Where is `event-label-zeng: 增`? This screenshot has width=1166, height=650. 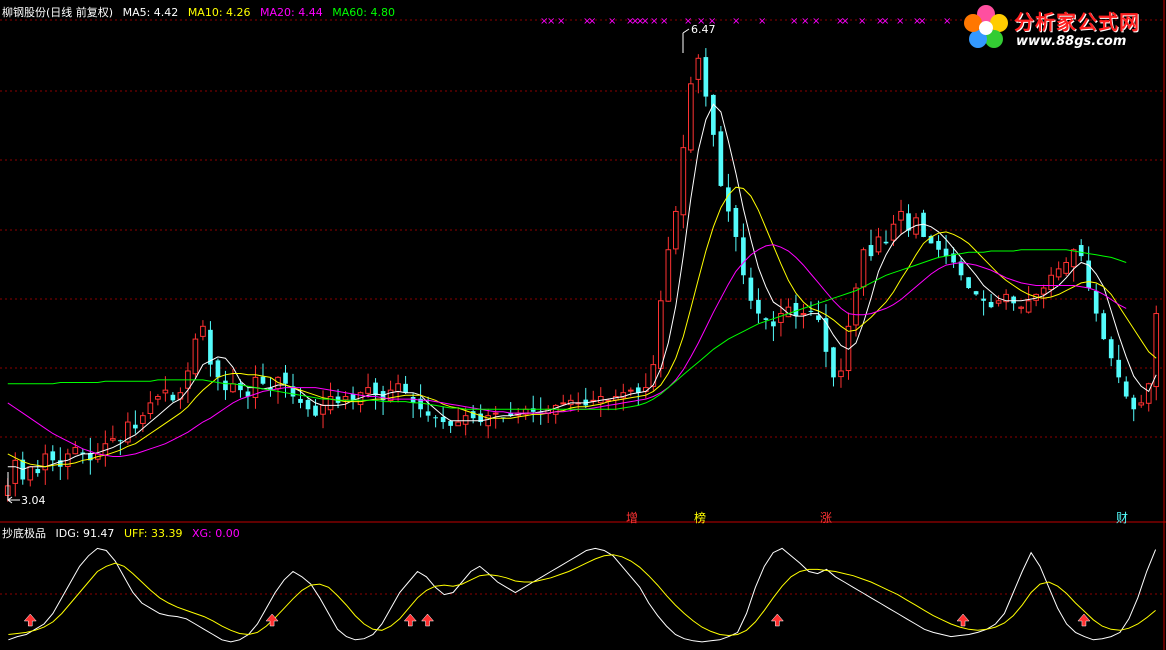 event-label-zeng: 增 is located at coordinates (632, 517).